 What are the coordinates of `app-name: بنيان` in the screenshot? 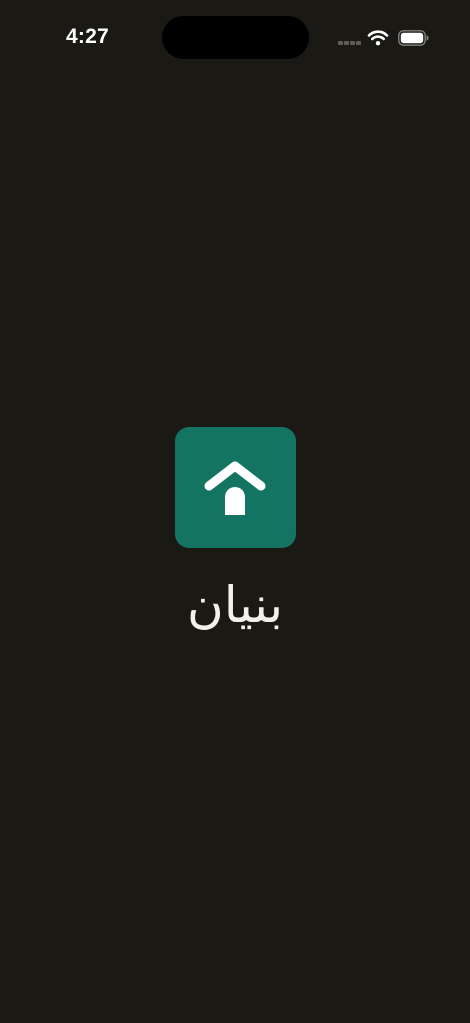 It's located at (235, 605).